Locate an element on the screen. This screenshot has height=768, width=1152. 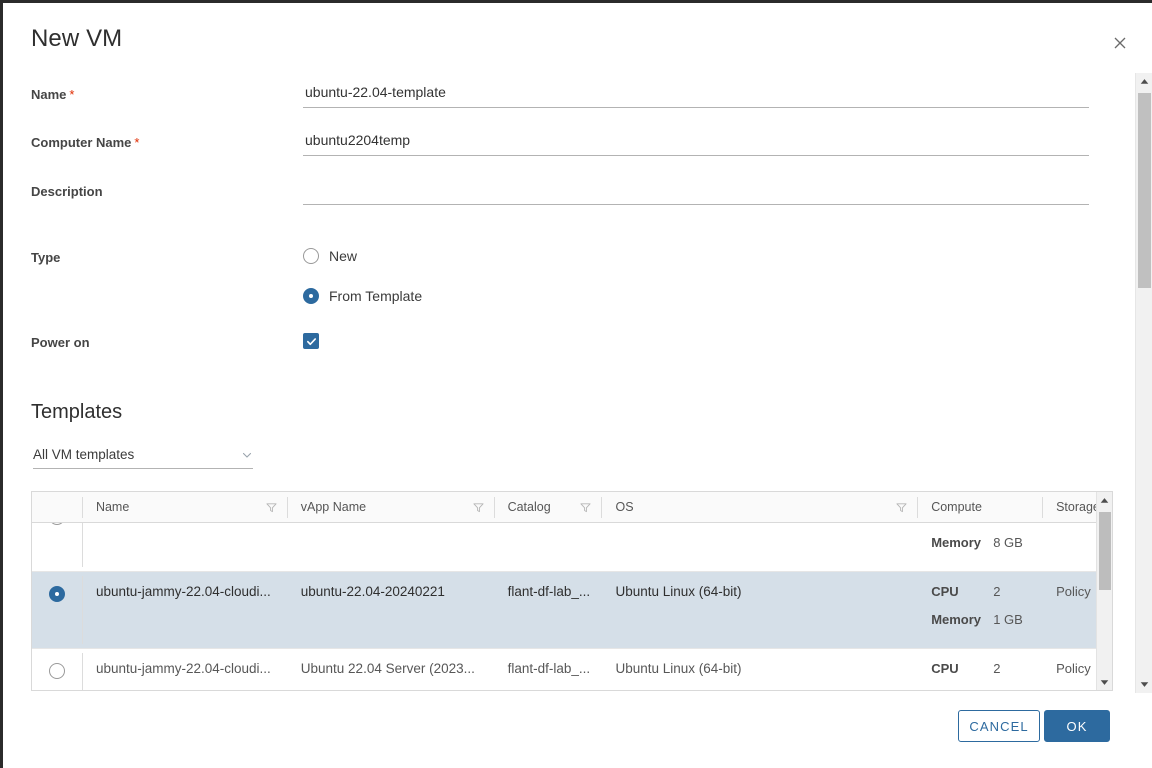
dialog-scrollbar is located at coordinates (1143, 383).